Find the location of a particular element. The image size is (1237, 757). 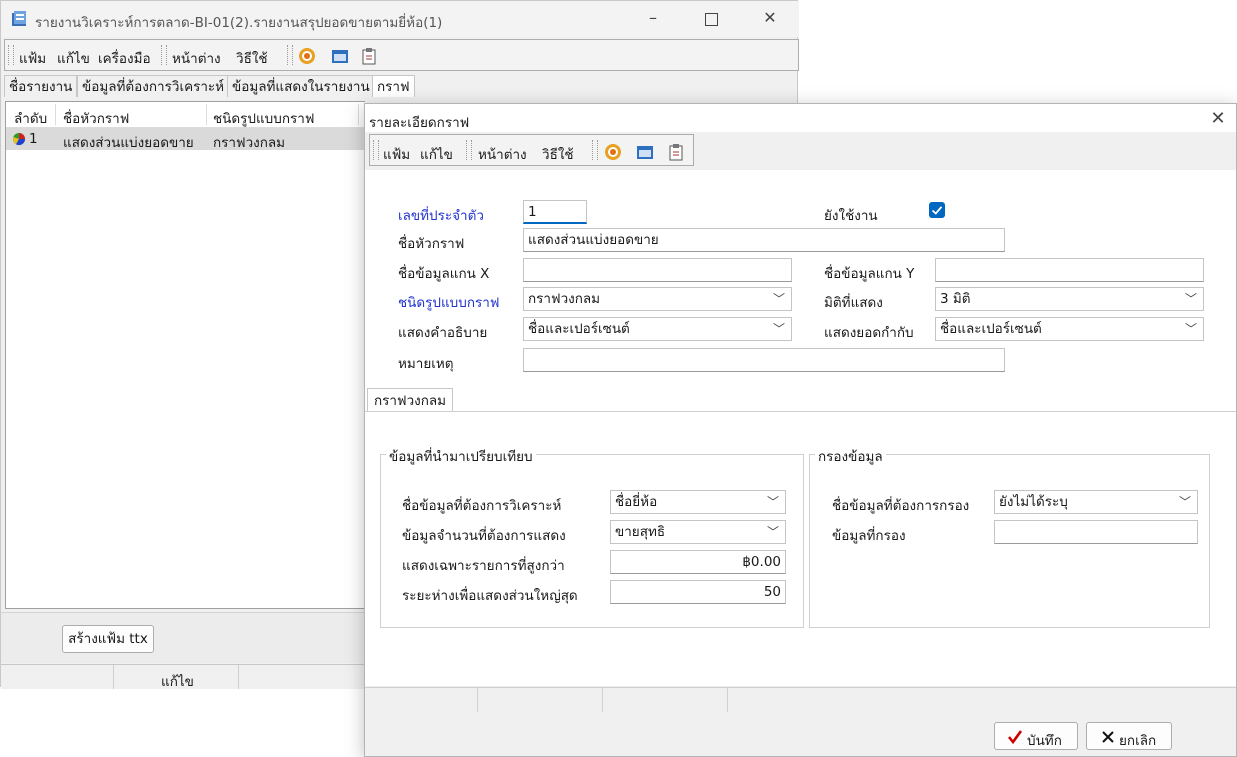

table-row: 1 แสดงส่วนแบ่งยอดขาย กราฟวงกลม is located at coordinates (185, 139).